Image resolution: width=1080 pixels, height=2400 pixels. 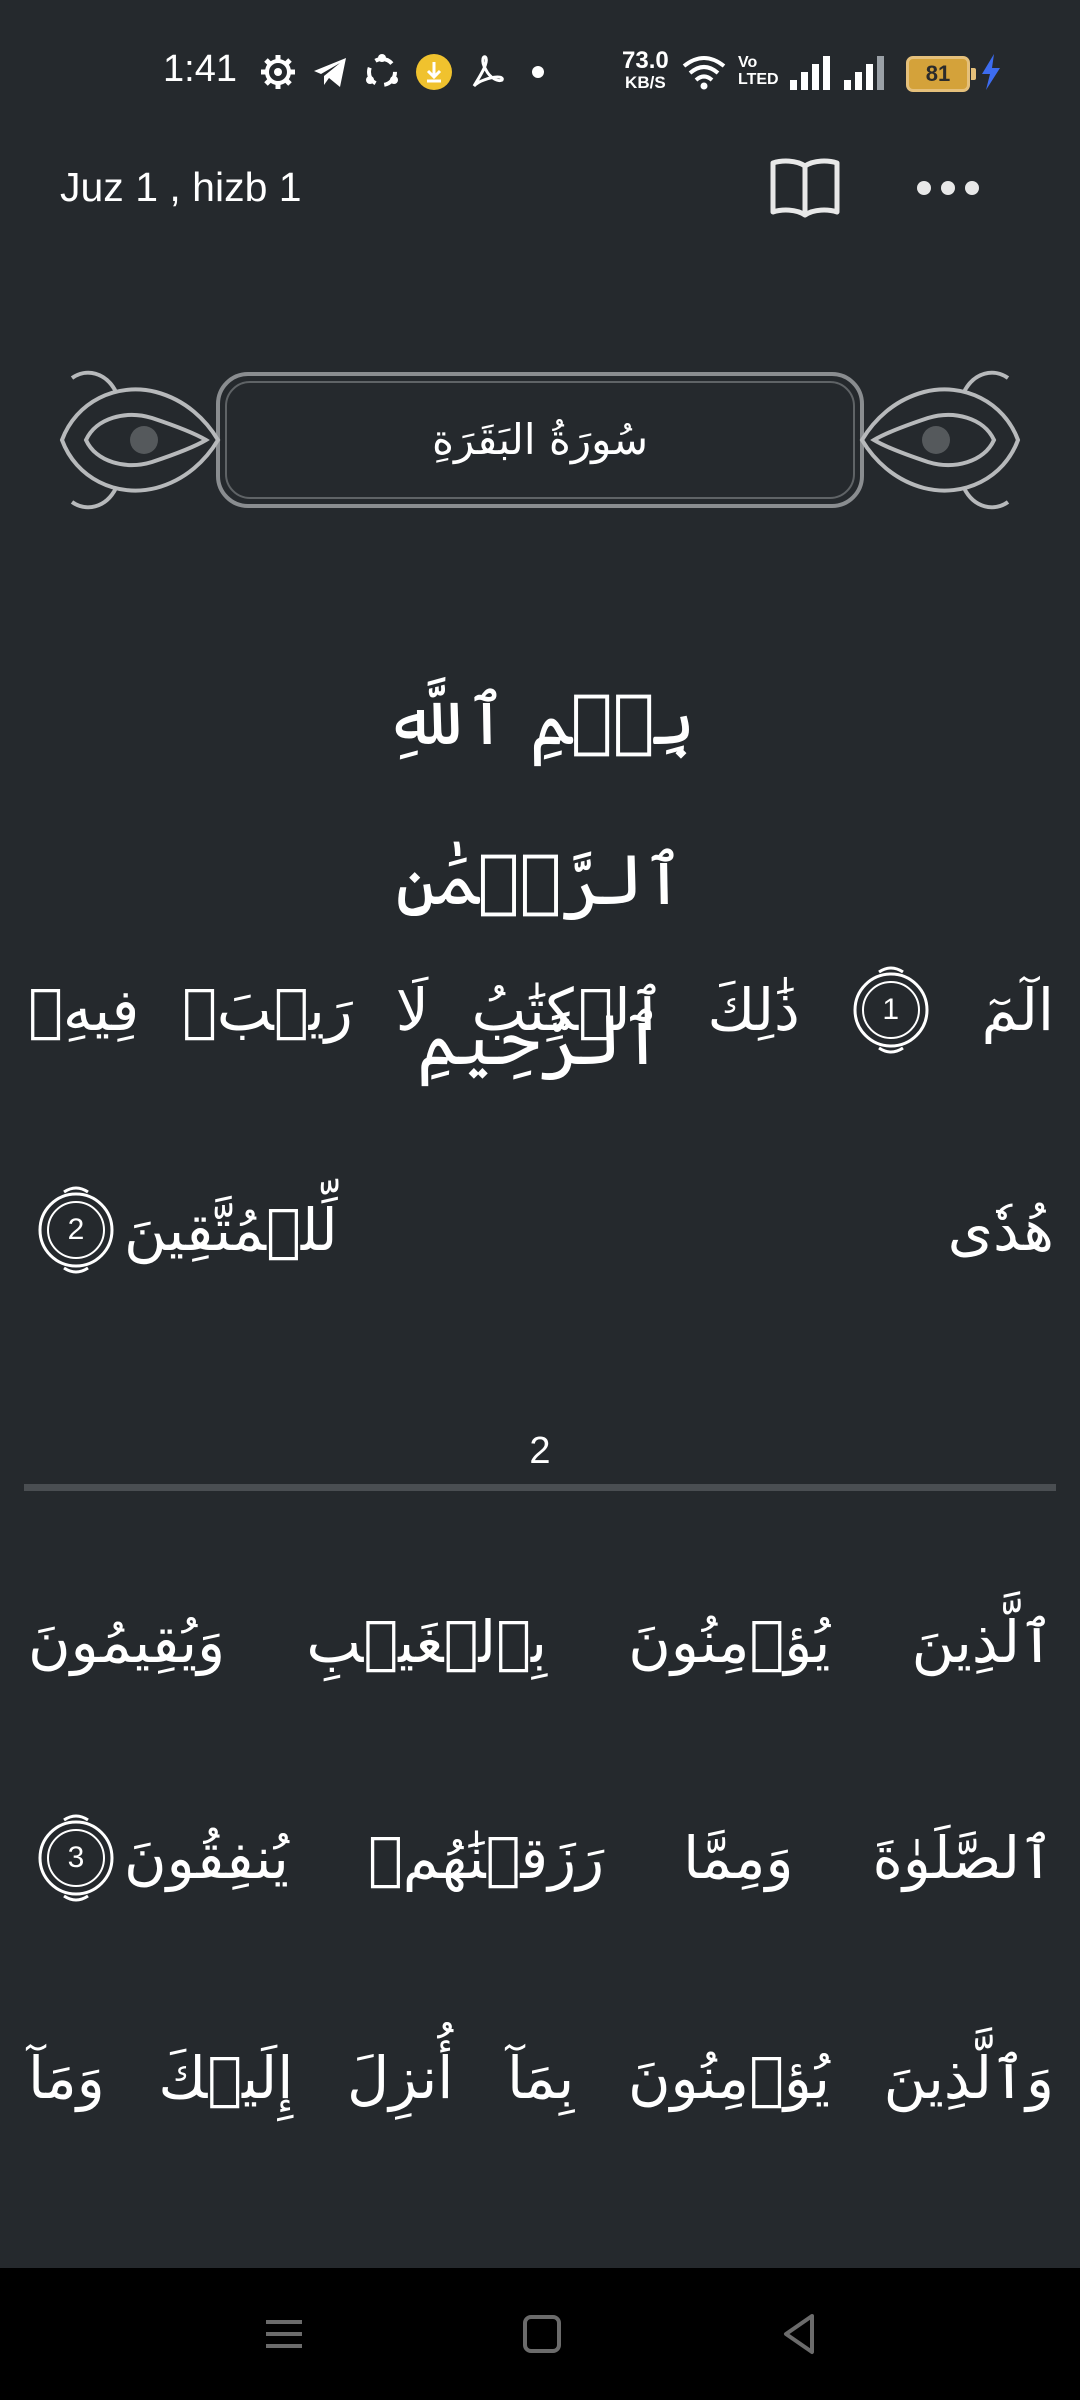 I want to click on word-dhalika: ذَٰلِكَ, so click(x=753, y=1010).